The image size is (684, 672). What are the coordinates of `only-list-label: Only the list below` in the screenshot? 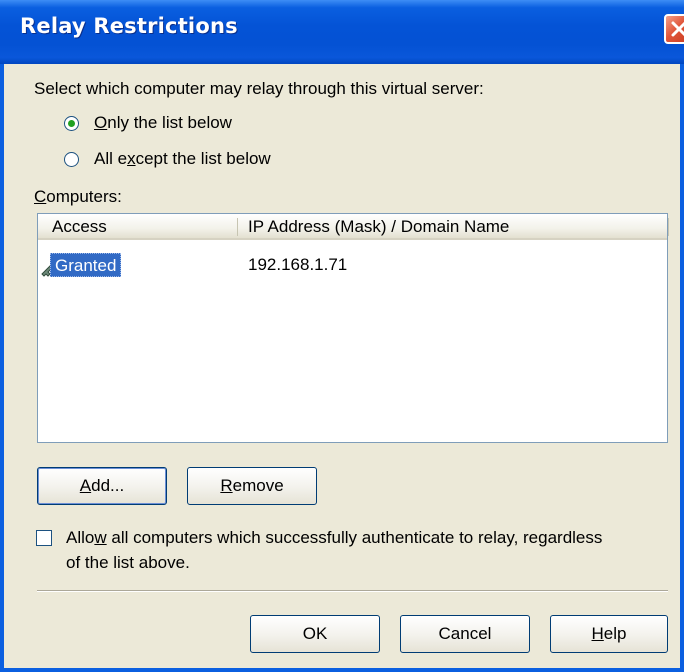 It's located at (163, 123).